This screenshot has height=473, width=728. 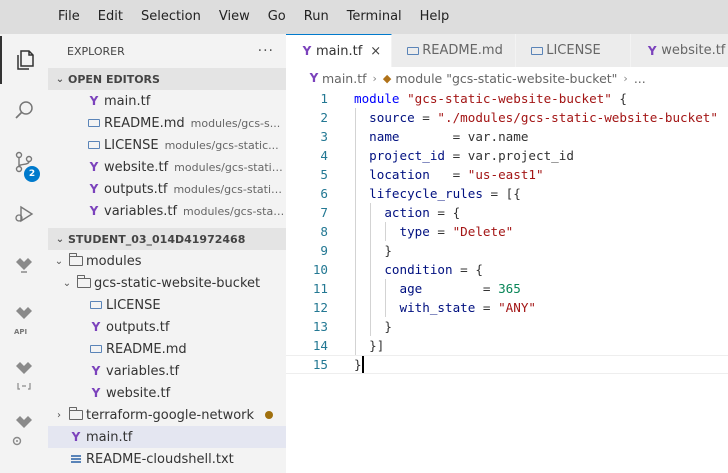 What do you see at coordinates (269, 415) in the screenshot?
I see `modified-dot-icon` at bounding box center [269, 415].